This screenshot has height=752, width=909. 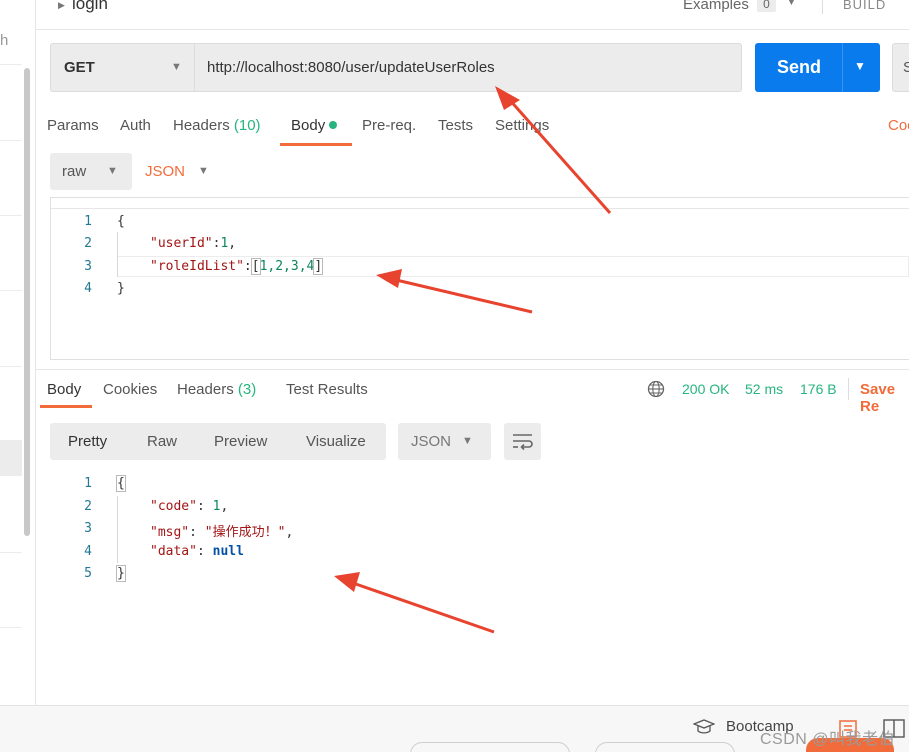 What do you see at coordinates (74, 171) in the screenshot?
I see `body-mode-value: raw` at bounding box center [74, 171].